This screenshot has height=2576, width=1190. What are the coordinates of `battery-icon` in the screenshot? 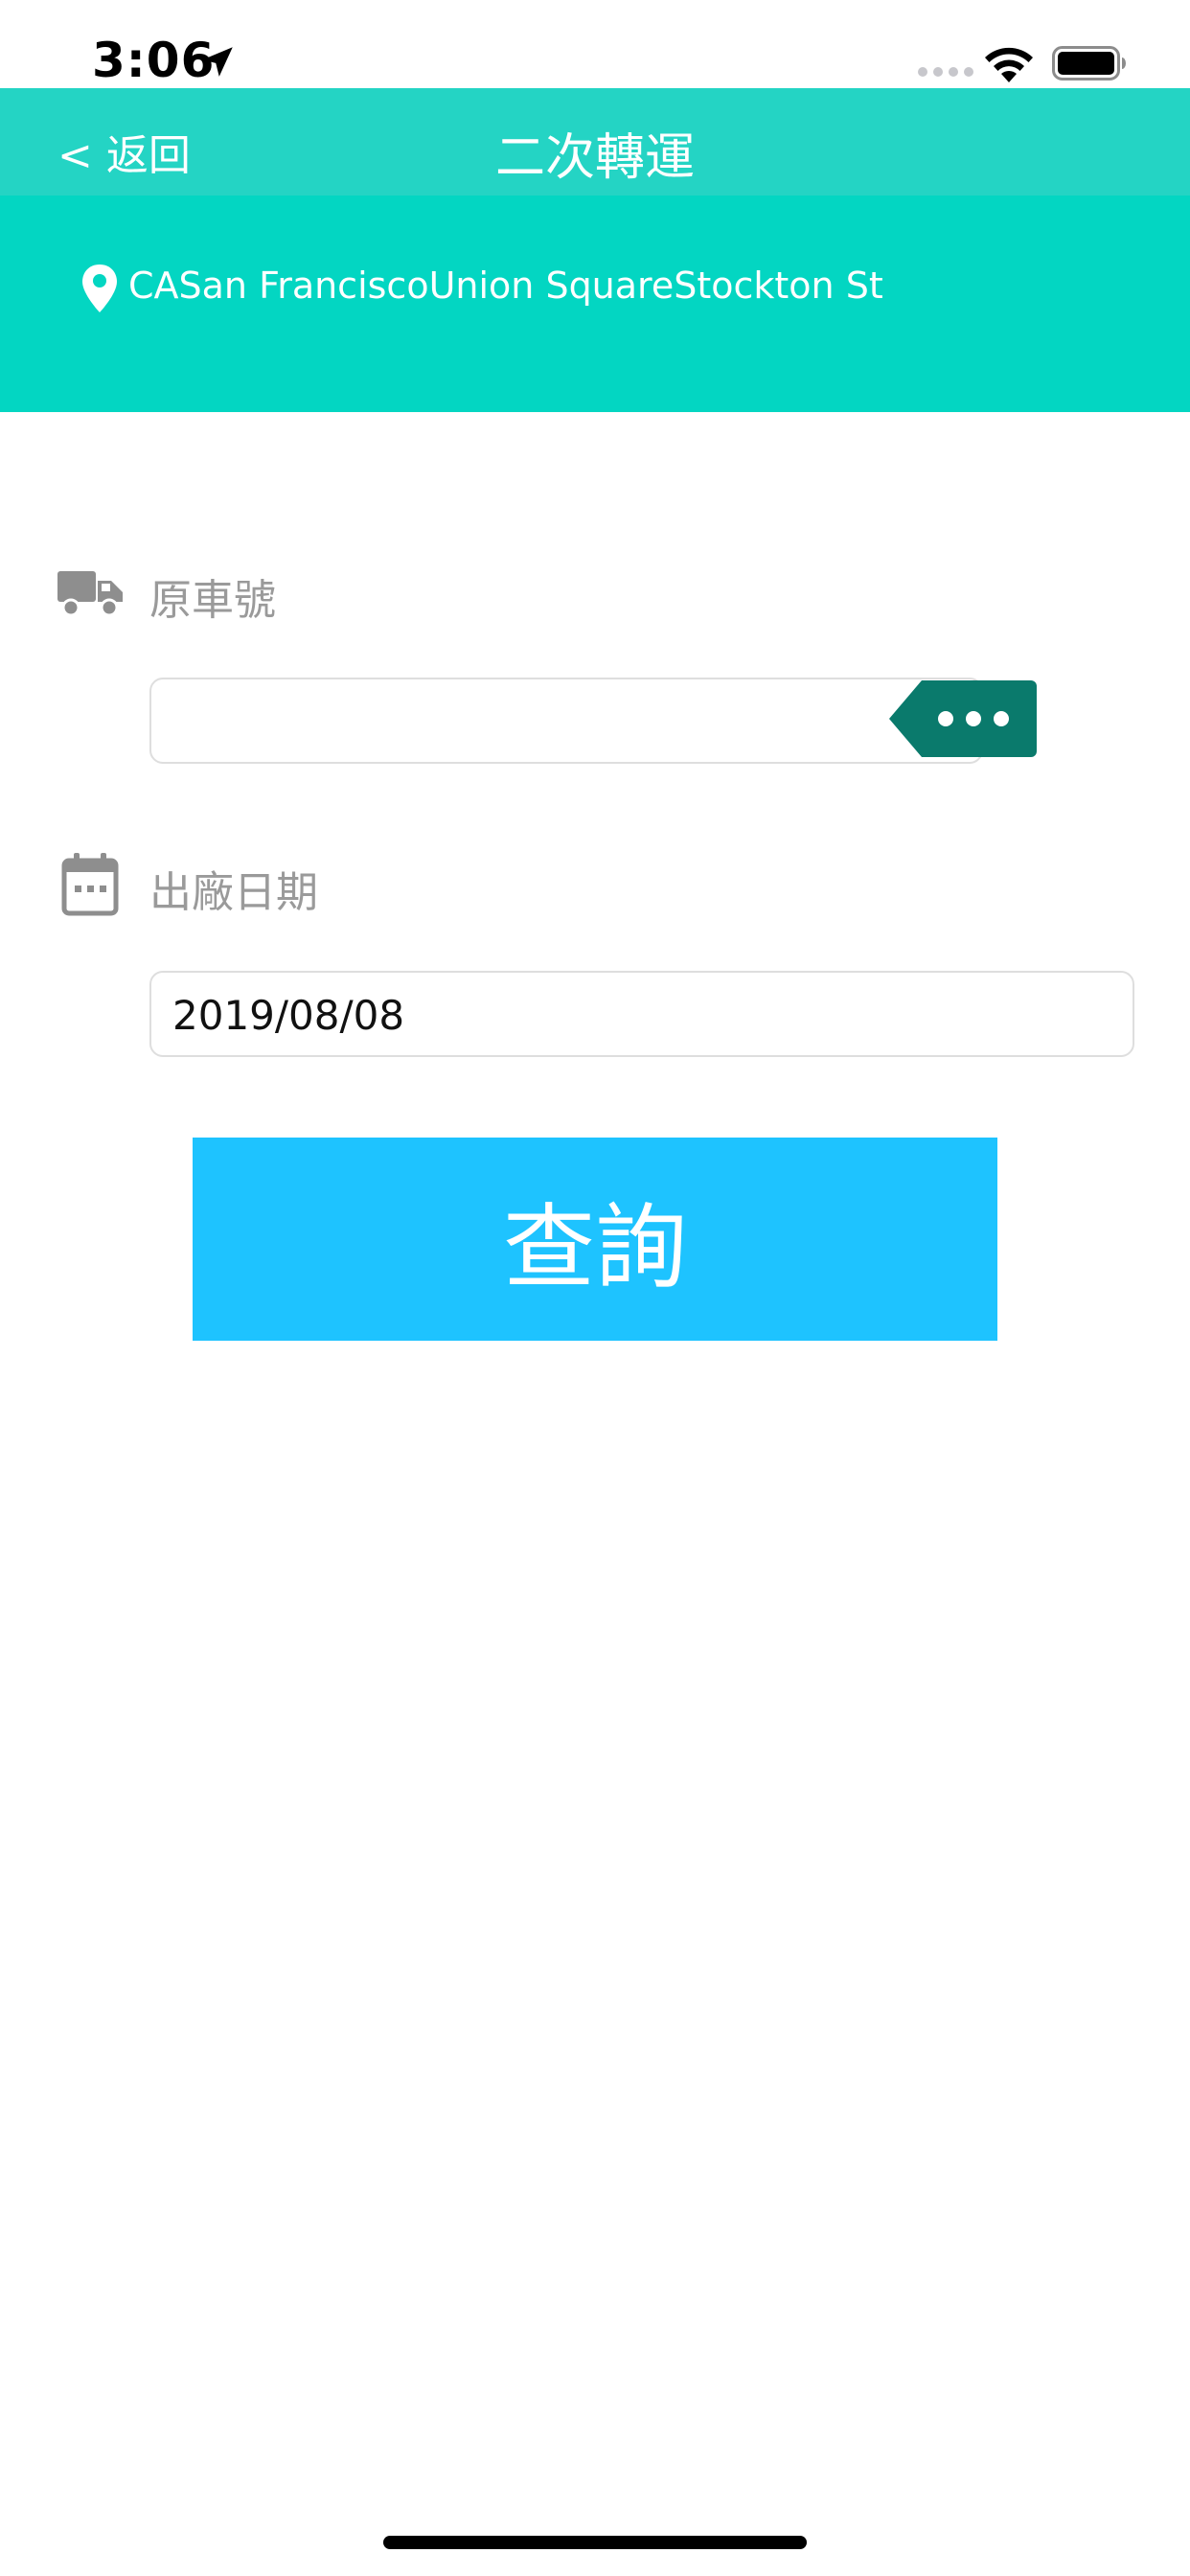 It's located at (1089, 63).